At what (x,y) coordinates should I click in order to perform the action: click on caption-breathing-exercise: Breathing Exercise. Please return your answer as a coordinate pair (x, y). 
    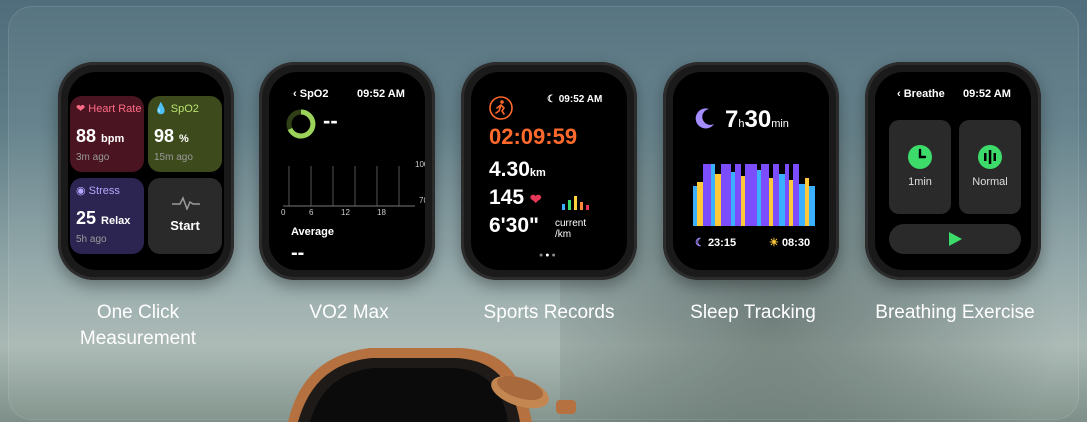
    Looking at the image, I should click on (955, 313).